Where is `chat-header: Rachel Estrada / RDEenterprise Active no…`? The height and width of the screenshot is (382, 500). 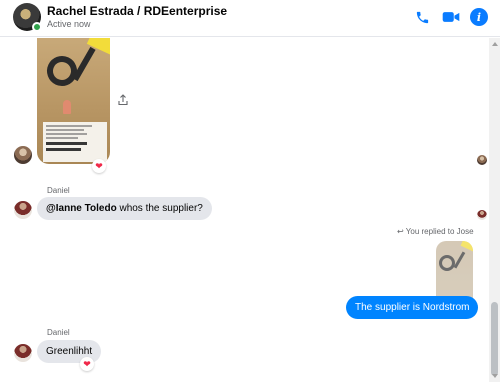 chat-header: Rachel Estrada / RDEenterprise Active no… is located at coordinates (250, 18).